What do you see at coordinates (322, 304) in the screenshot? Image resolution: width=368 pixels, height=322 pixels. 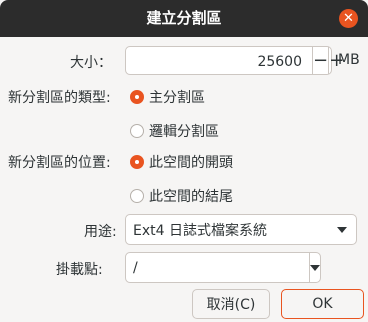 I see `ok-button: OK` at bounding box center [322, 304].